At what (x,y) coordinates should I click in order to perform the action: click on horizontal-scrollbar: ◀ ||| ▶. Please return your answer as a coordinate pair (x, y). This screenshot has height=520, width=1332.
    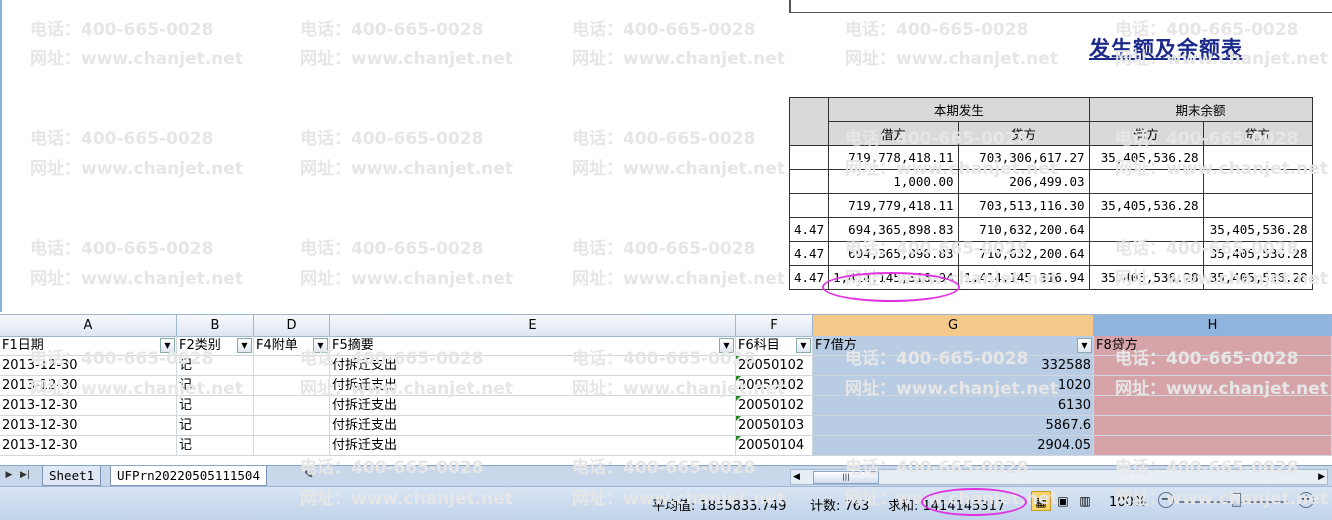
    Looking at the image, I should click on (1059, 477).